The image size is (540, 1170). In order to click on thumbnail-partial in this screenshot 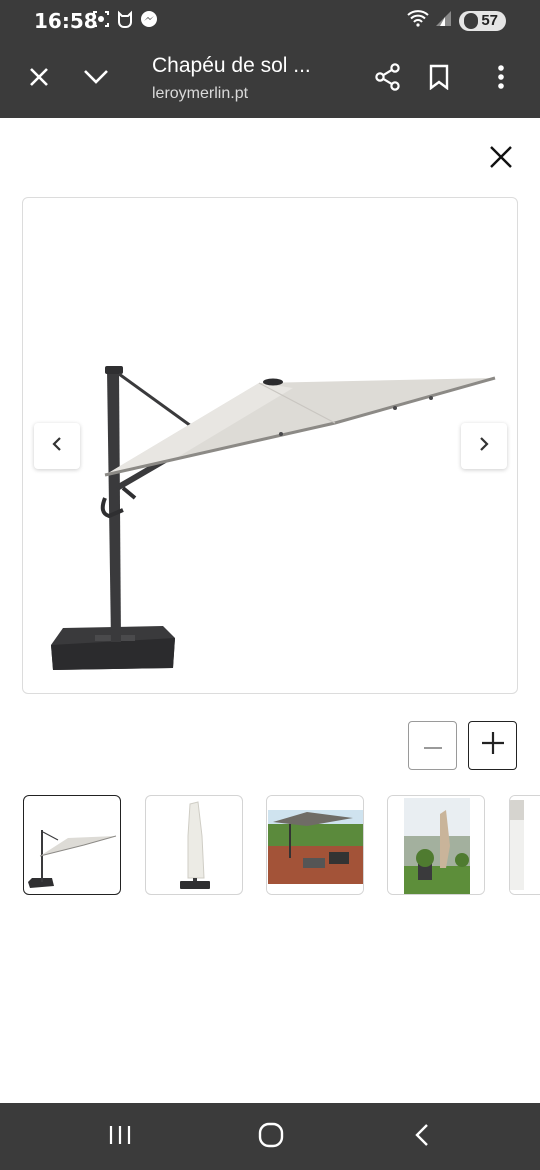, I will do `click(524, 845)`.